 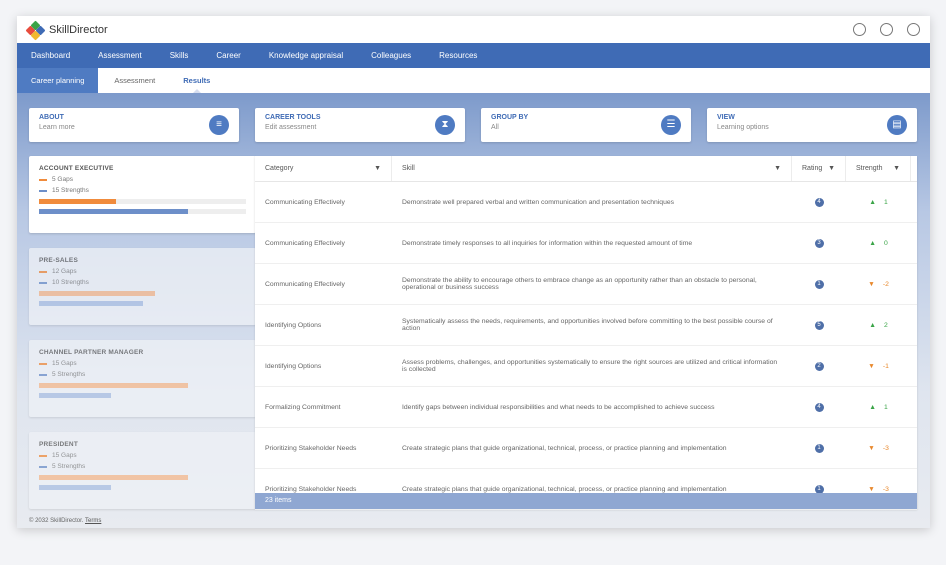 I want to click on app-logo: SkillDirector, so click(x=66, y=30).